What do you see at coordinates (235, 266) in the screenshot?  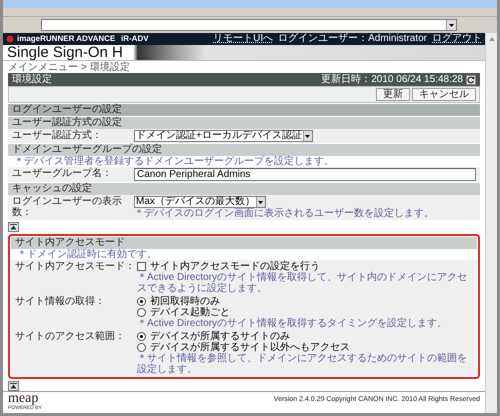 I see `checkbox-label: サイト内アクセスモードの設定を行う` at bounding box center [235, 266].